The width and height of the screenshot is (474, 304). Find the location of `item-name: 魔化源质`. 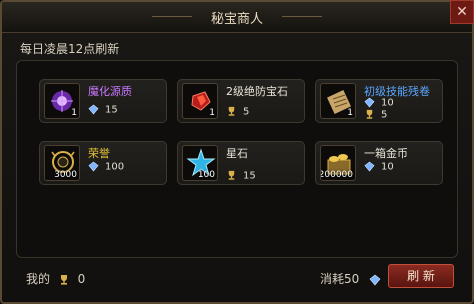

item-name: 魔化源质 is located at coordinates (110, 91).